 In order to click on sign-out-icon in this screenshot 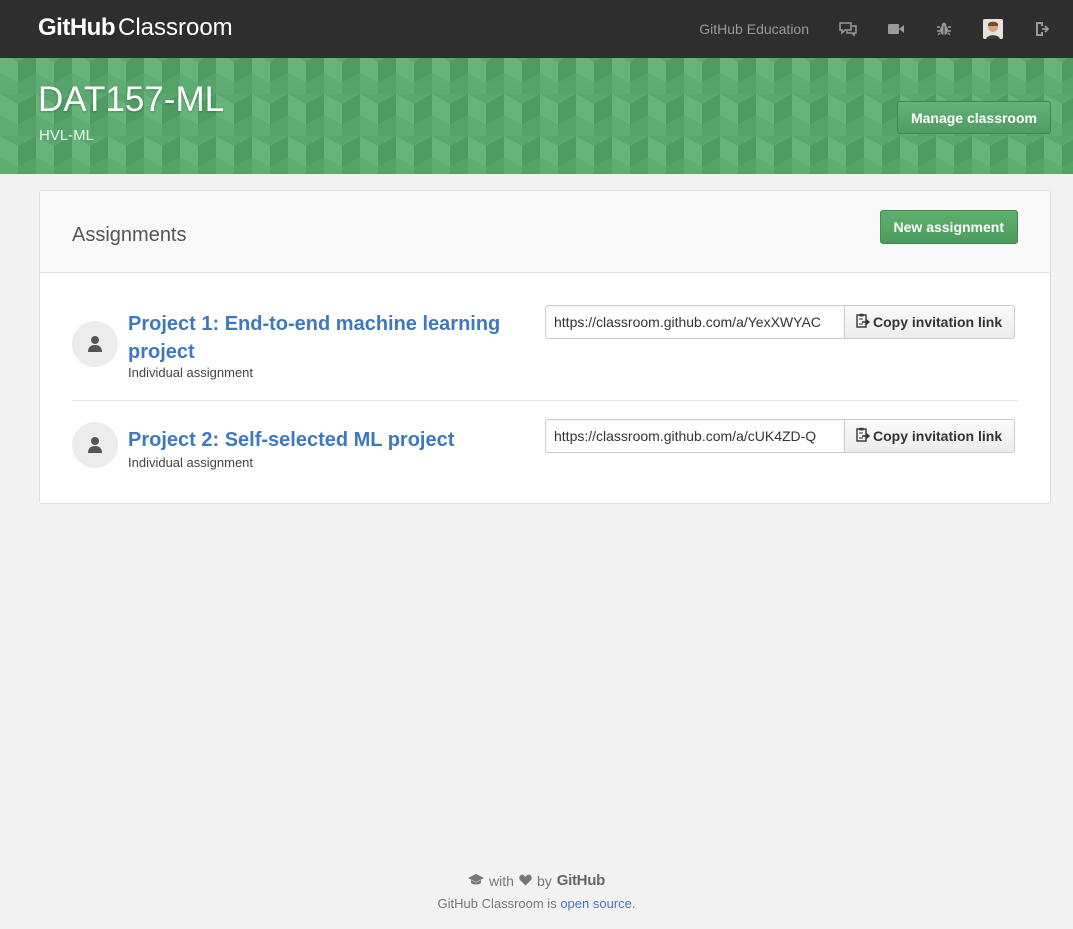, I will do `click(1042, 29)`.